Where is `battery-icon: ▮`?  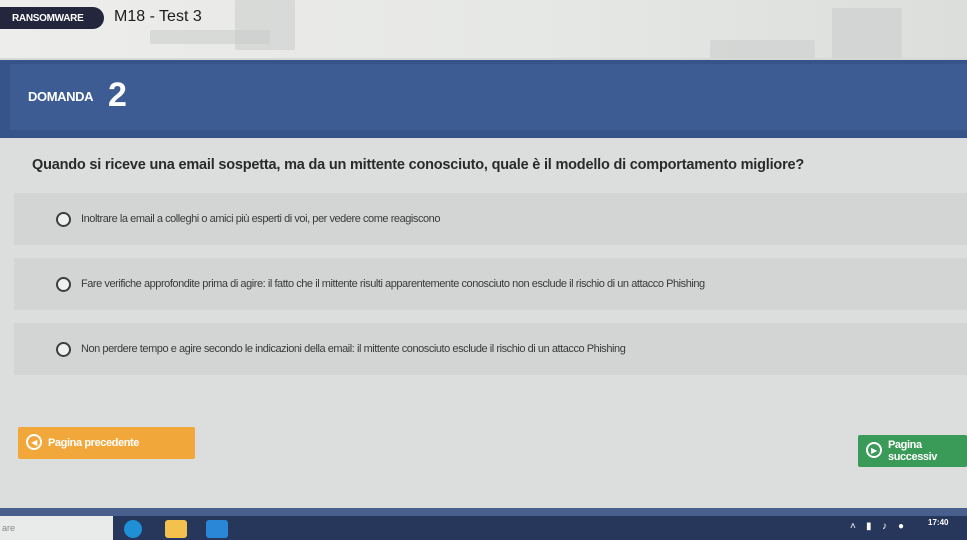 battery-icon: ▮ is located at coordinates (869, 526).